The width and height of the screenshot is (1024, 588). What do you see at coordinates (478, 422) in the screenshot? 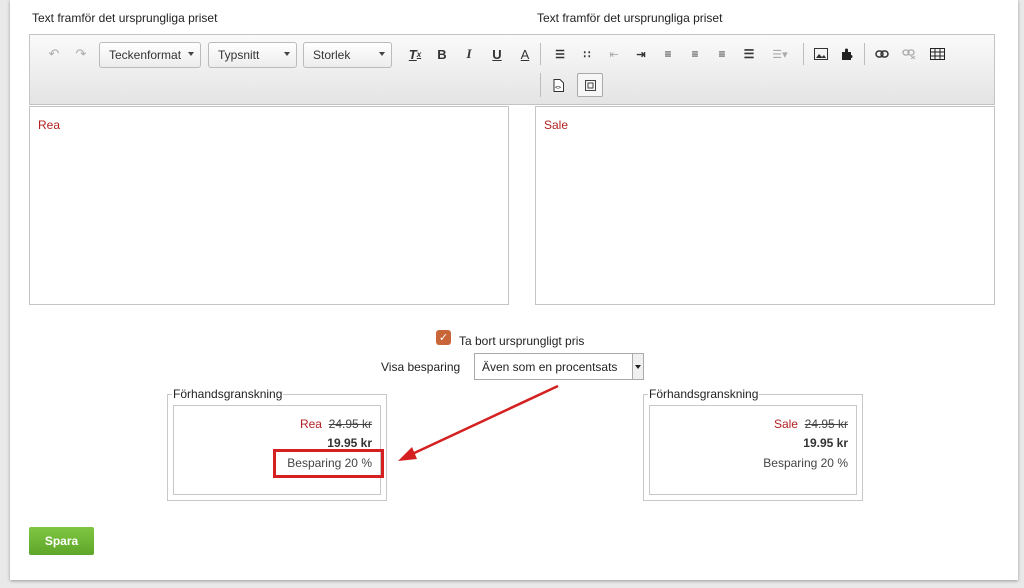
I see `annotation-arrow-icon` at bounding box center [478, 422].